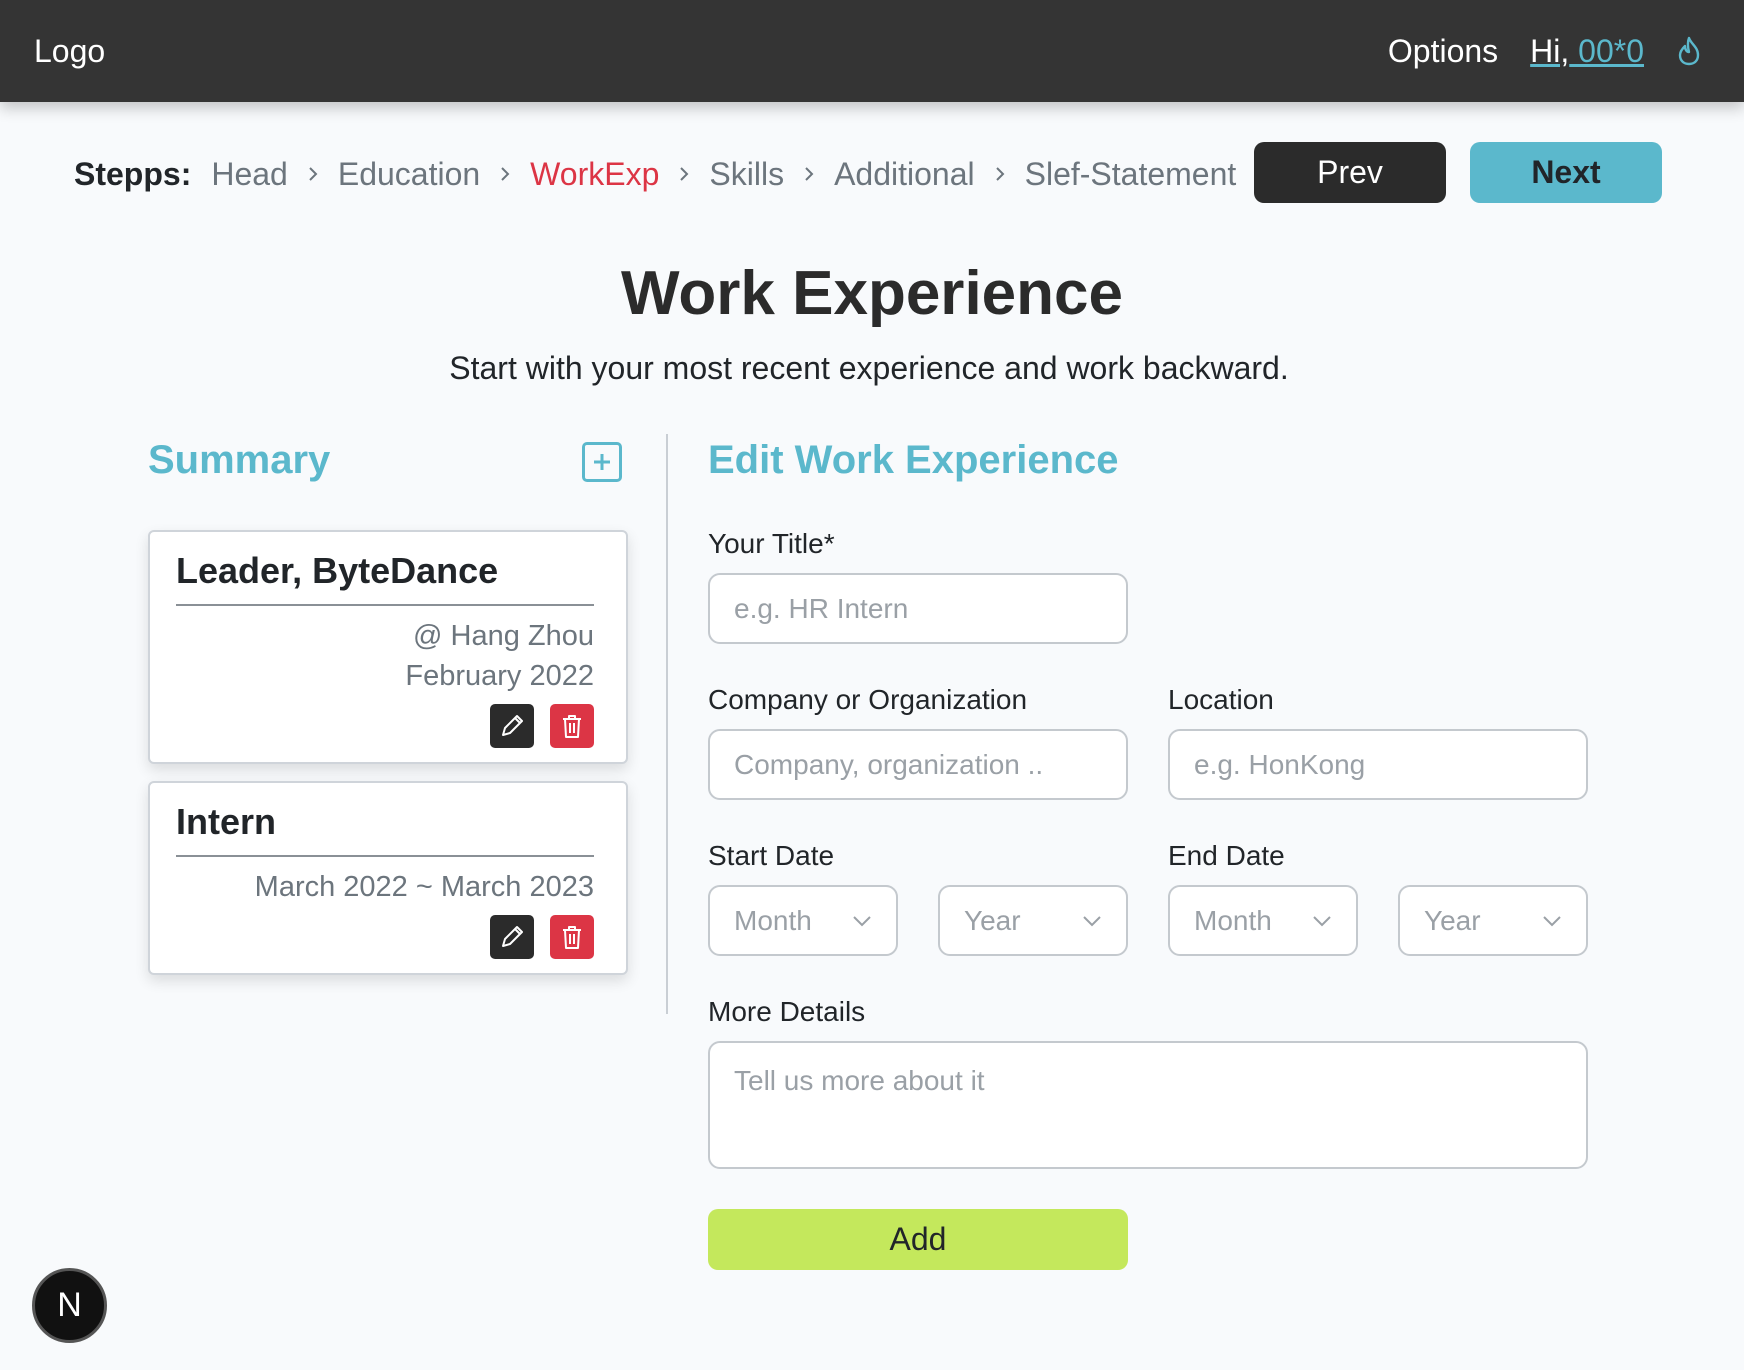  What do you see at coordinates (1443, 51) in the screenshot?
I see `options-link: Options` at bounding box center [1443, 51].